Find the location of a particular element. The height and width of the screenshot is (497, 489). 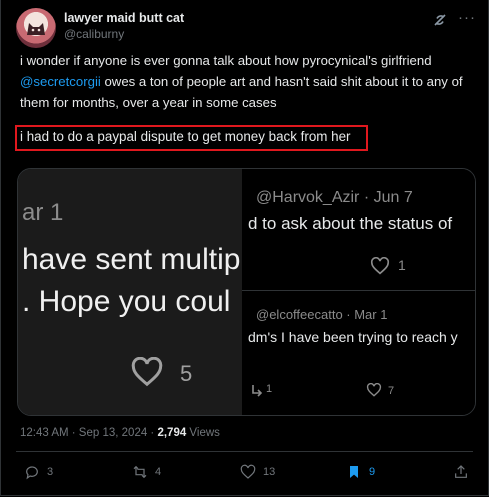

reply2-likes: 7 is located at coordinates (391, 391).